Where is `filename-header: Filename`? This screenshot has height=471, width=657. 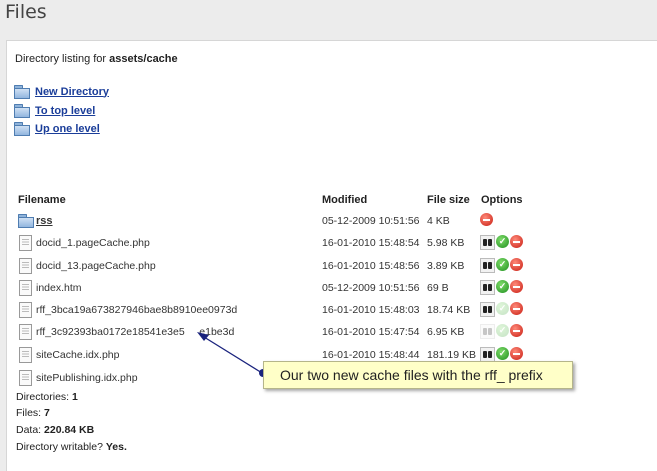 filename-header: Filename is located at coordinates (42, 200).